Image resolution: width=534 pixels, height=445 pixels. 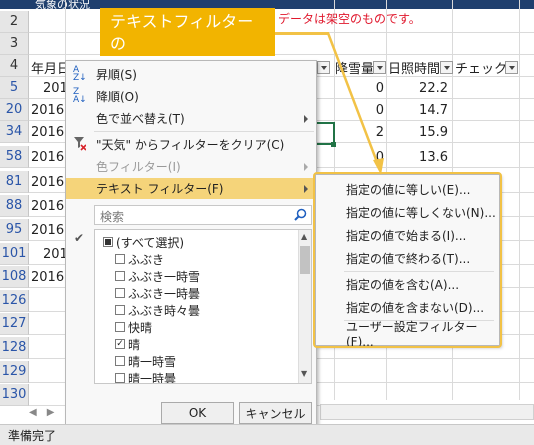 What do you see at coordinates (139, 259) in the screenshot?
I see `filter-value-item: ふぶき` at bounding box center [139, 259].